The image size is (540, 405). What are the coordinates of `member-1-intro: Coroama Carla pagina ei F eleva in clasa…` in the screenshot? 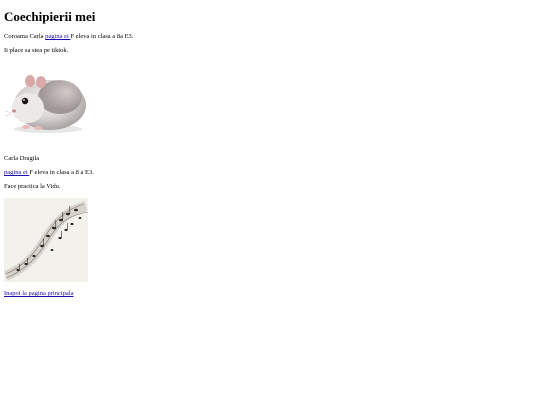 It's located at (68, 37).